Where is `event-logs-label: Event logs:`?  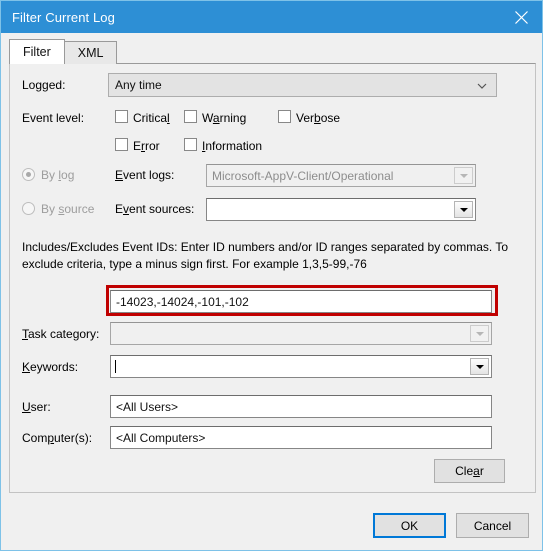 event-logs-label: Event logs: is located at coordinates (145, 175).